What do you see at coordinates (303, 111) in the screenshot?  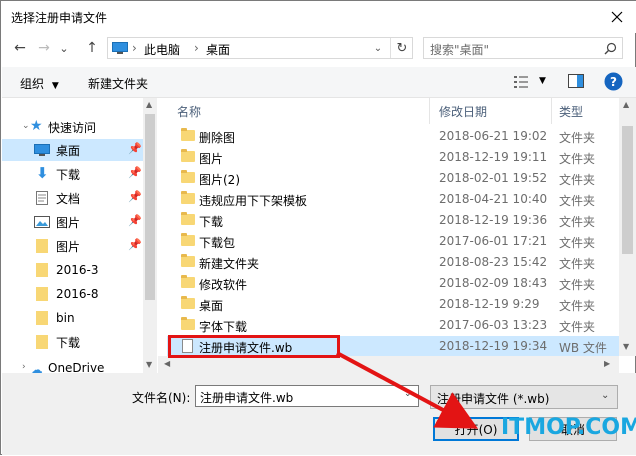 I see `column-header-name: 名称` at bounding box center [303, 111].